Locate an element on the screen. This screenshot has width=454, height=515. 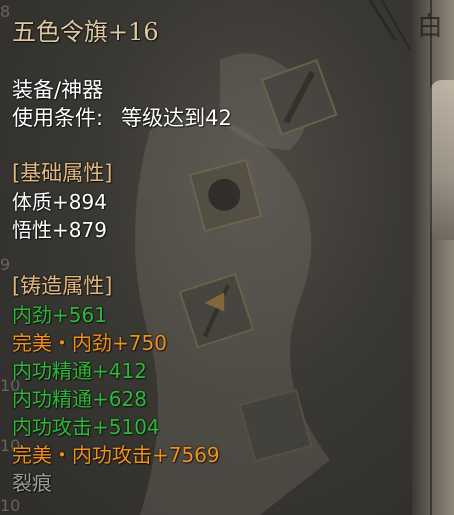
requirement-value: 等级达到42 is located at coordinates (176, 118).